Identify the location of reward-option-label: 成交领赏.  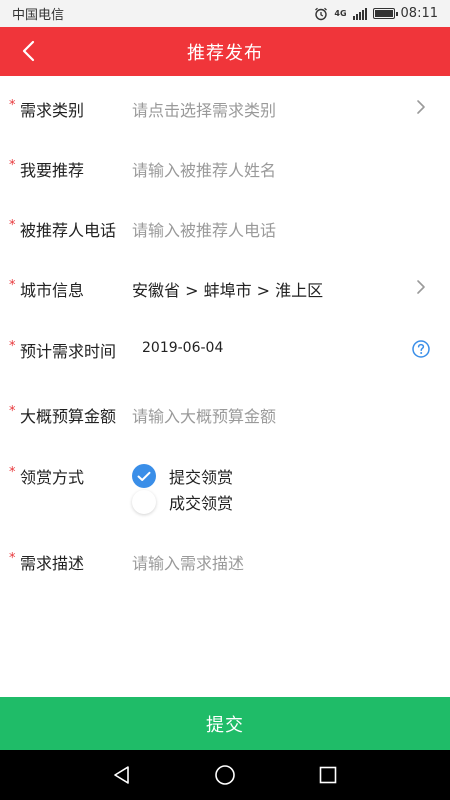
(201, 503).